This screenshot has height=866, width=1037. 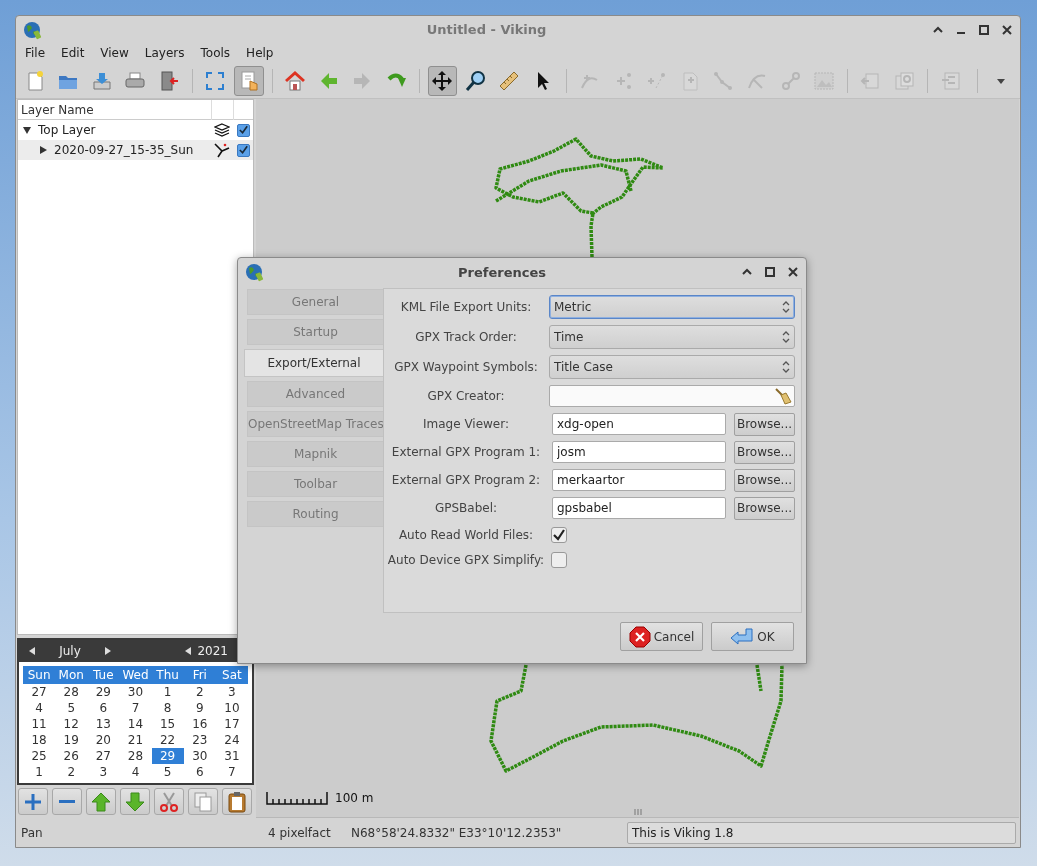 What do you see at coordinates (101, 801) in the screenshot?
I see `move-up-button` at bounding box center [101, 801].